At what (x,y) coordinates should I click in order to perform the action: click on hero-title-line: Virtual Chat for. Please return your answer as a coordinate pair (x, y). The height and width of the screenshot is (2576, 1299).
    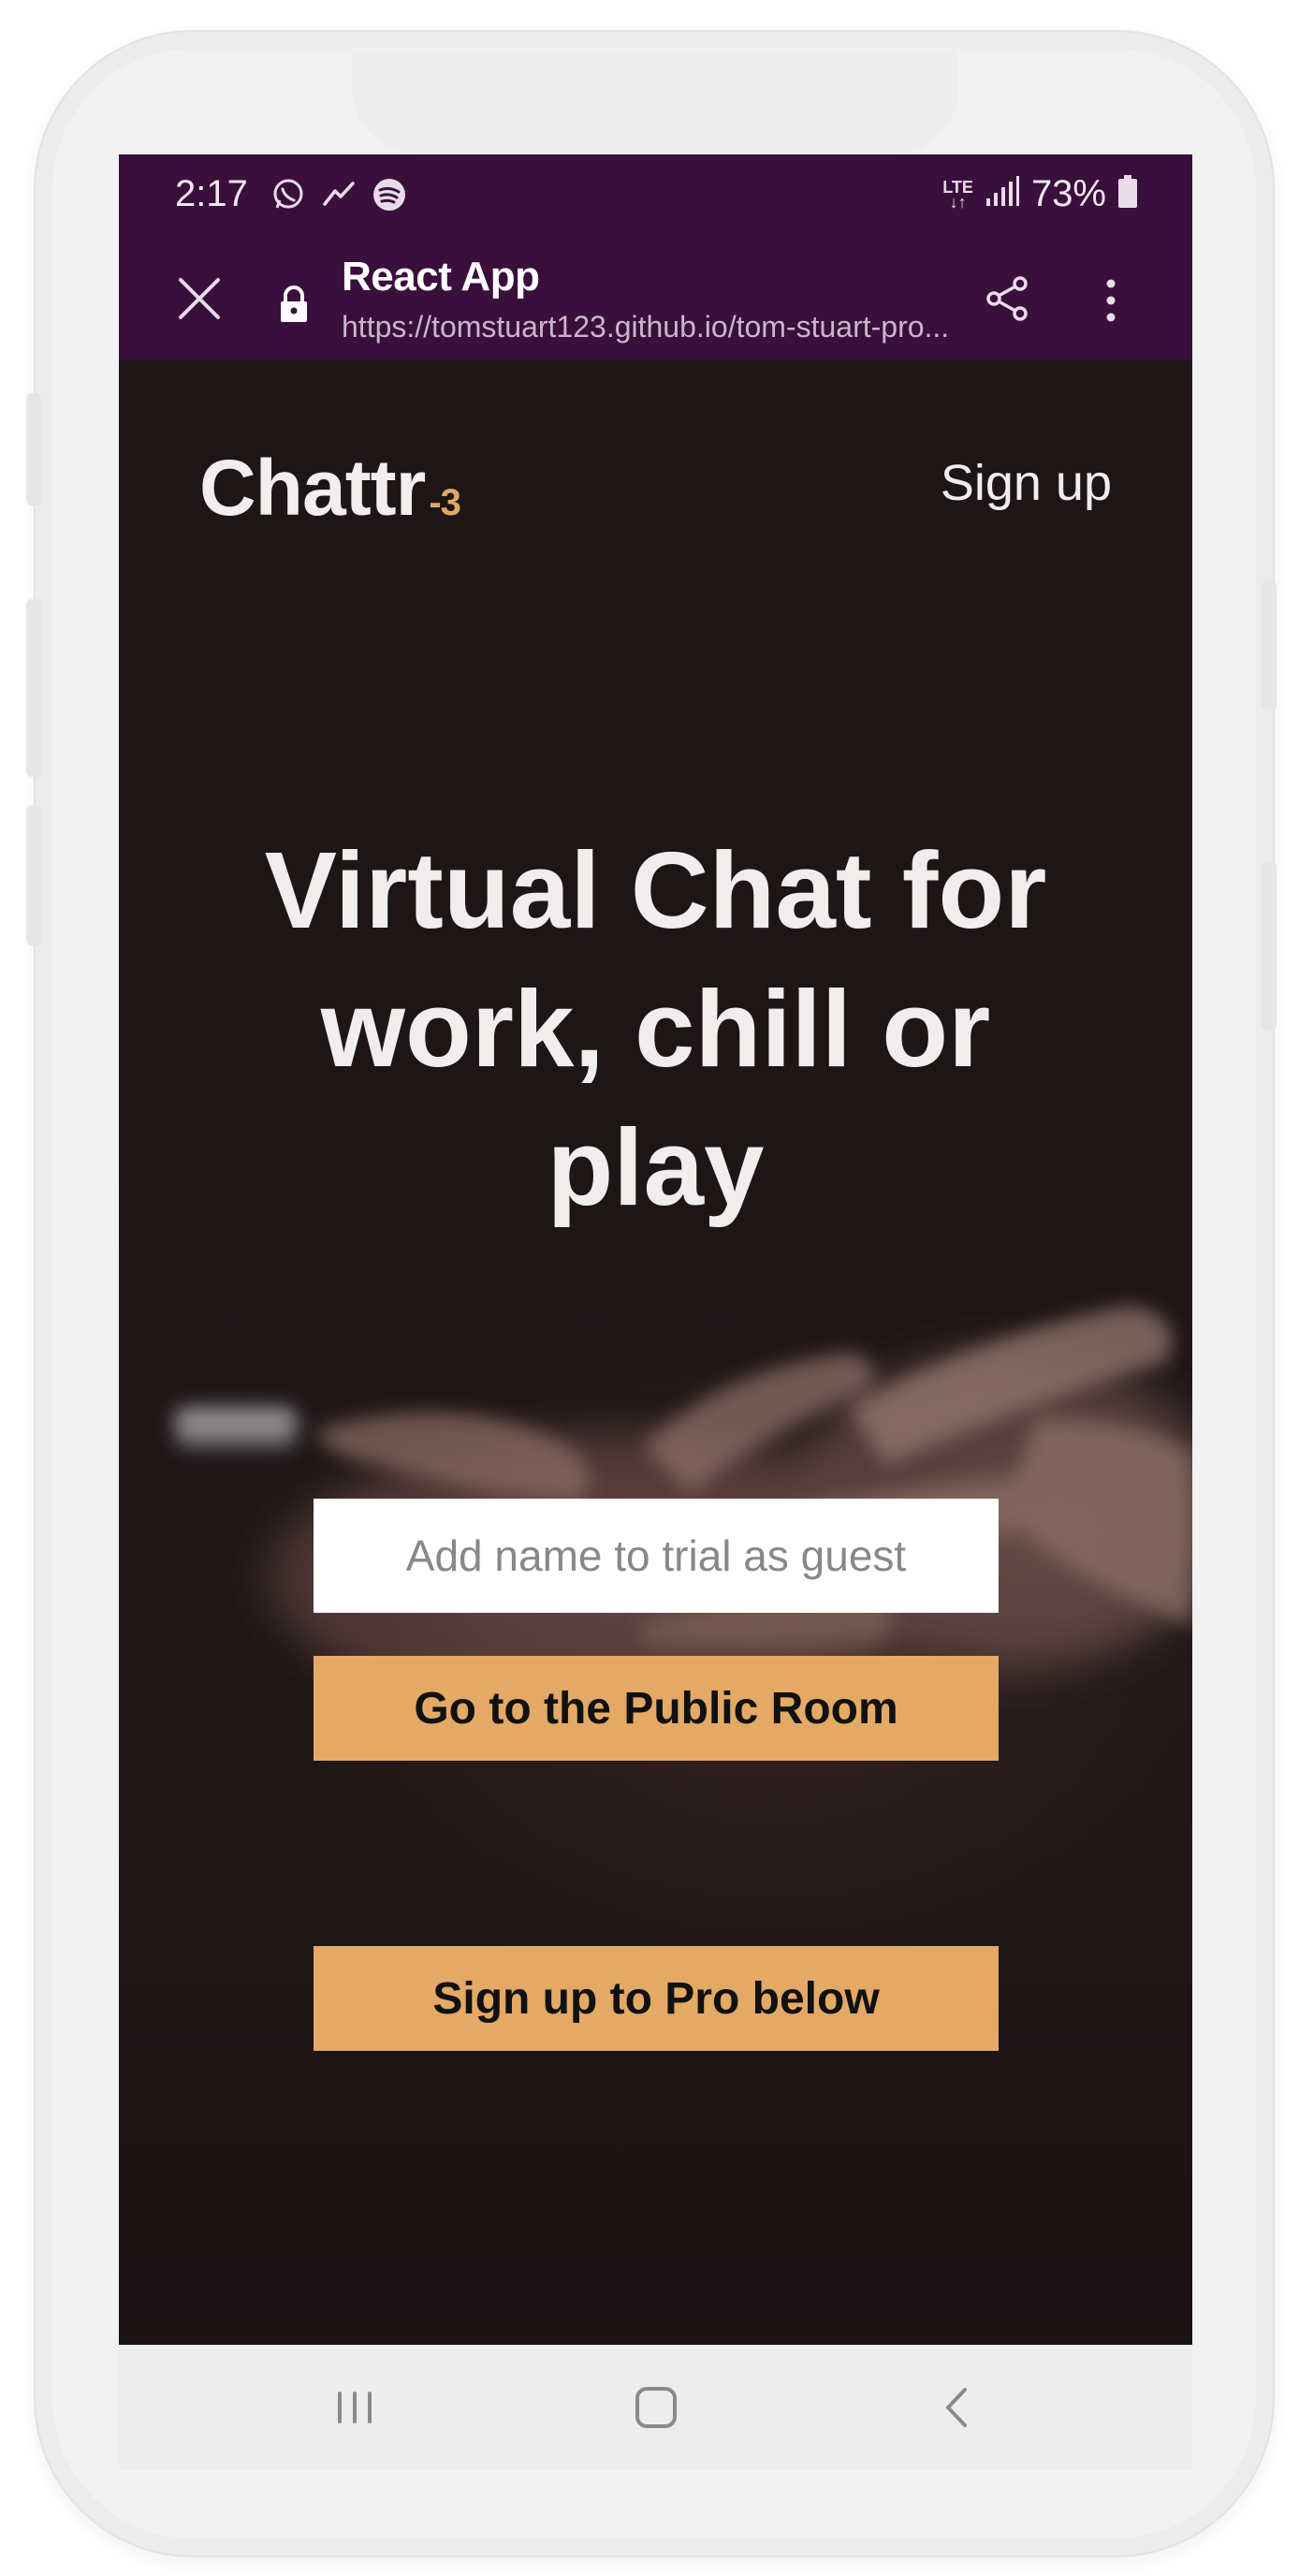
    Looking at the image, I should click on (655, 890).